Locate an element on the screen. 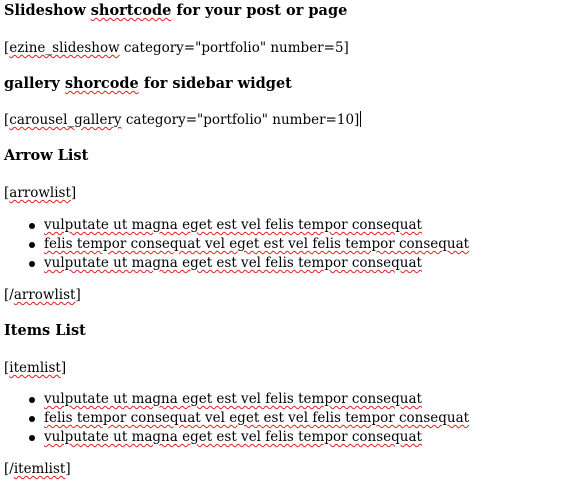 This screenshot has height=485, width=566. misspelled-word: carousel_gallery is located at coordinates (65, 120).